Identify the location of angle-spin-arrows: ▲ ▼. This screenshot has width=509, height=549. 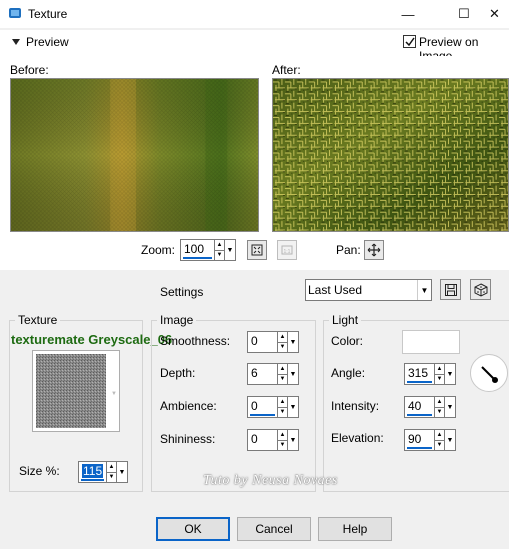
(439, 374).